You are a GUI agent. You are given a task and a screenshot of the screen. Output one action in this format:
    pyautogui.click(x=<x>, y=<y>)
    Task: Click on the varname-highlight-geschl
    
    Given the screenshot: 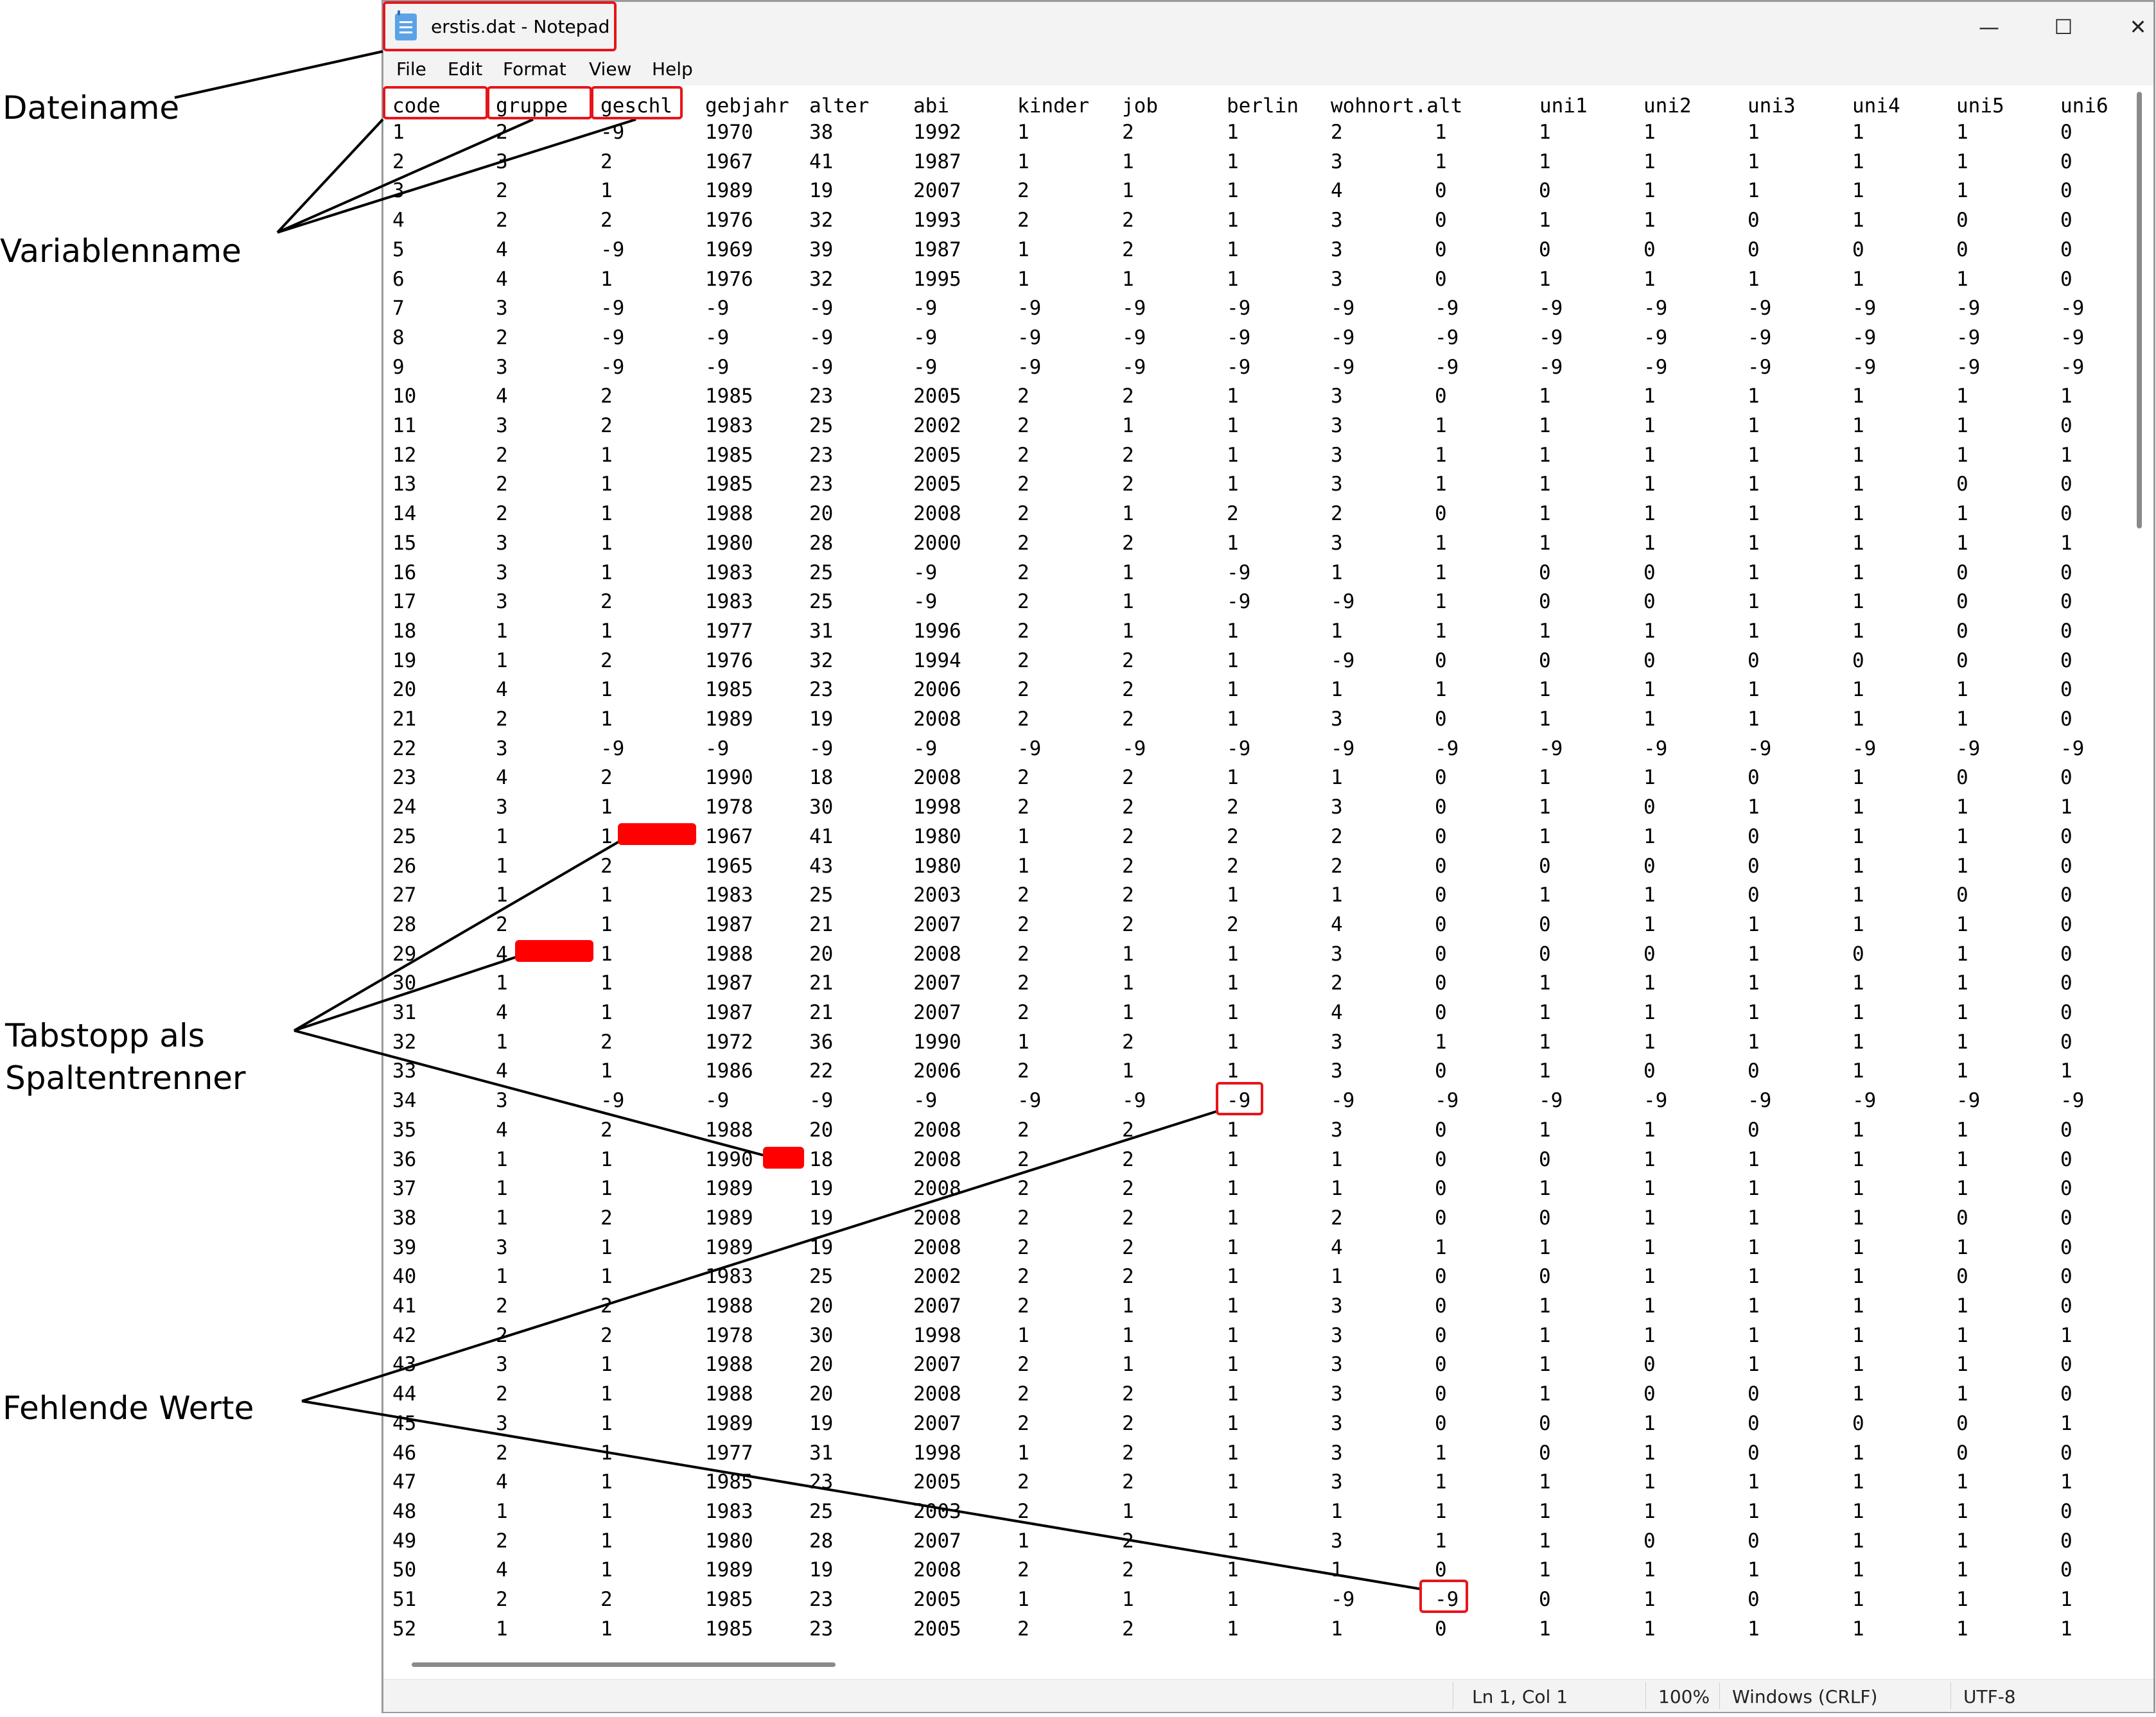 What is the action you would take?
    pyautogui.click(x=637, y=102)
    